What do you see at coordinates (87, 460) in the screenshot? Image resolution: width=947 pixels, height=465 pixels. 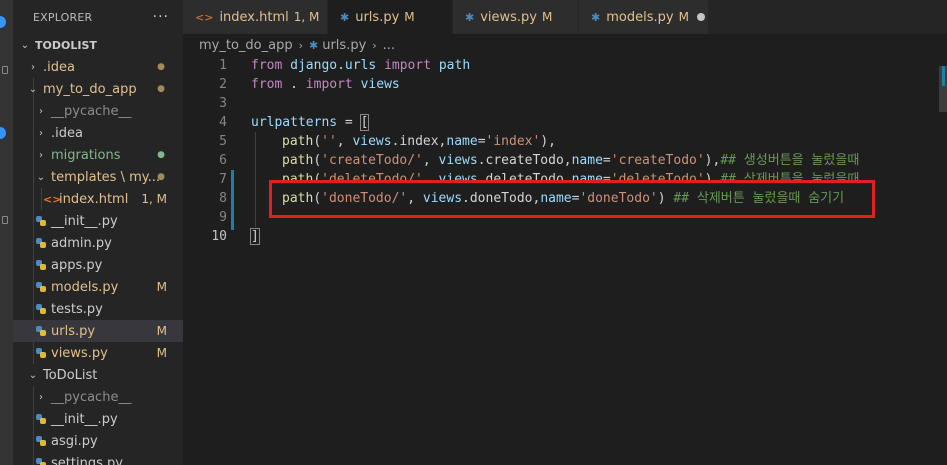 I see `sidebar-item-label: settings.py` at bounding box center [87, 460].